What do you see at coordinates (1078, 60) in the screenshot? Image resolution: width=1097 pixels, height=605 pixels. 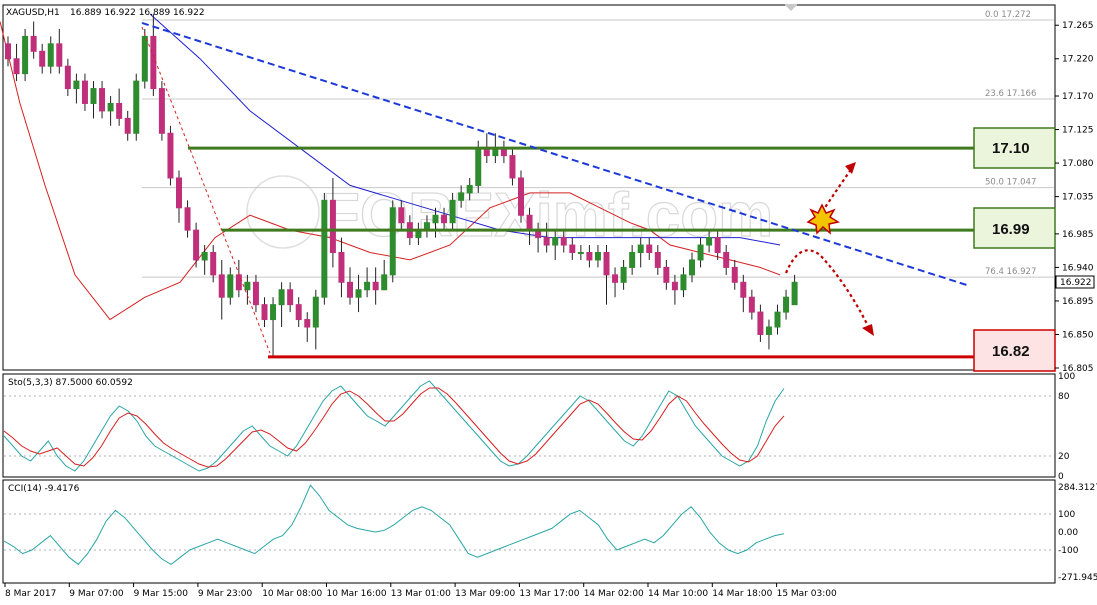 I see `price-tick-label: 17.220` at bounding box center [1078, 60].